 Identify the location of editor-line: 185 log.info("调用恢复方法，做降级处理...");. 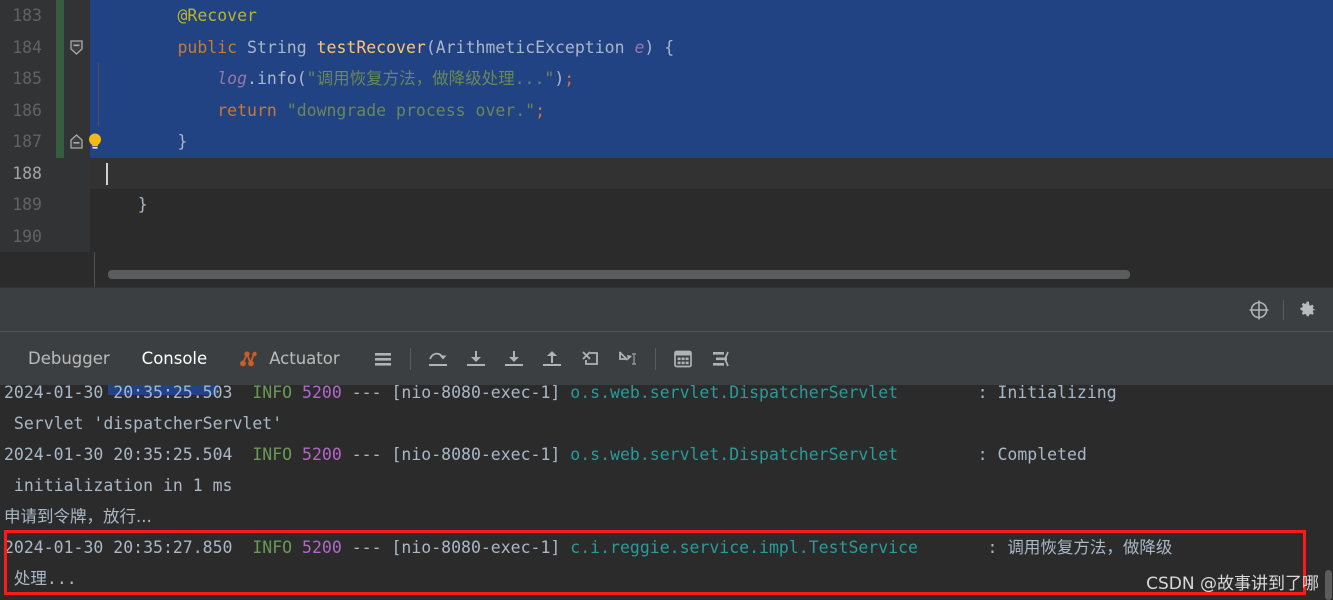
(666, 79).